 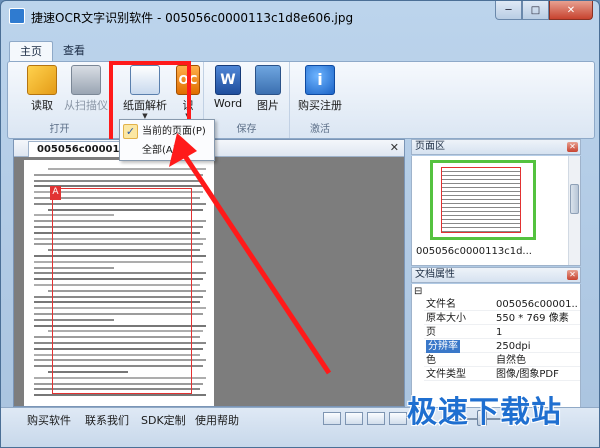 What do you see at coordinates (320, 129) in the screenshot?
I see `group-label-activate: 激活` at bounding box center [320, 129].